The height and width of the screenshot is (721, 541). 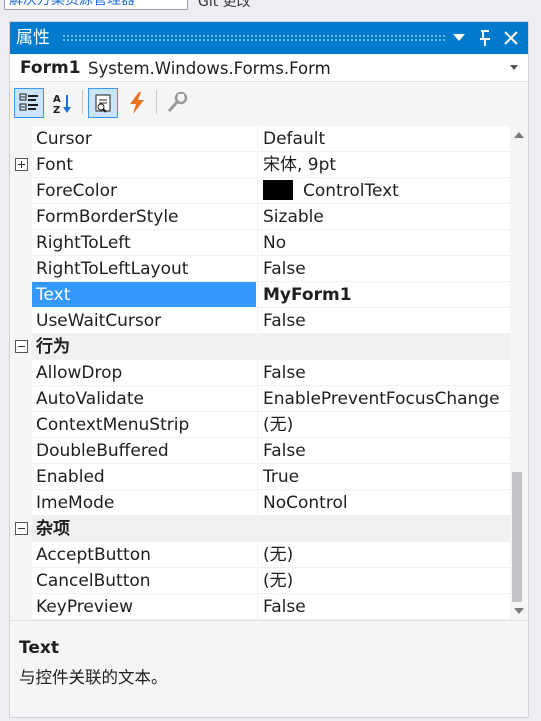 I want to click on property-row: DoubleBuffered False, so click(x=260, y=451).